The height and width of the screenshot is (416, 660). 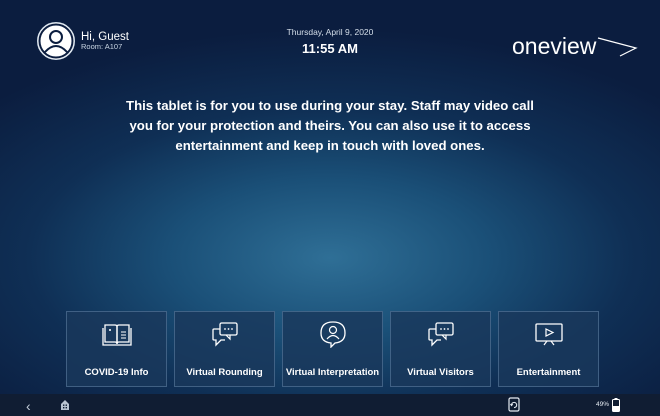 What do you see at coordinates (548, 349) in the screenshot?
I see `tile-entertainment: Entertainment` at bounding box center [548, 349].